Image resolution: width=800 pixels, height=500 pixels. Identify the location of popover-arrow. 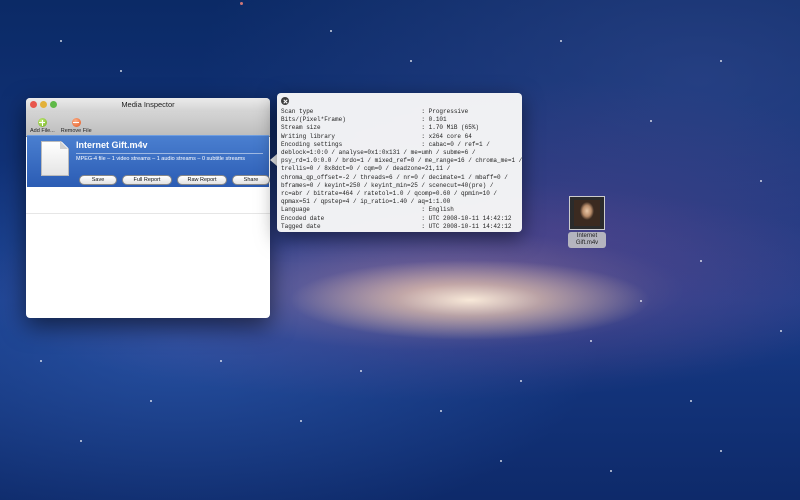
(273, 160).